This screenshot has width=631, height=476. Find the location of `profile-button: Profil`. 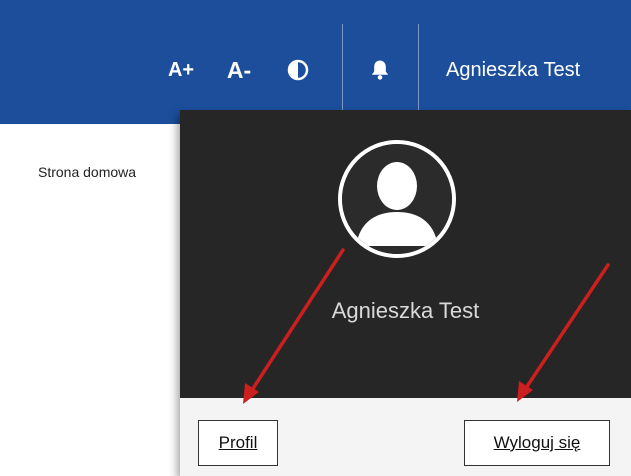

profile-button: Profil is located at coordinates (238, 443).